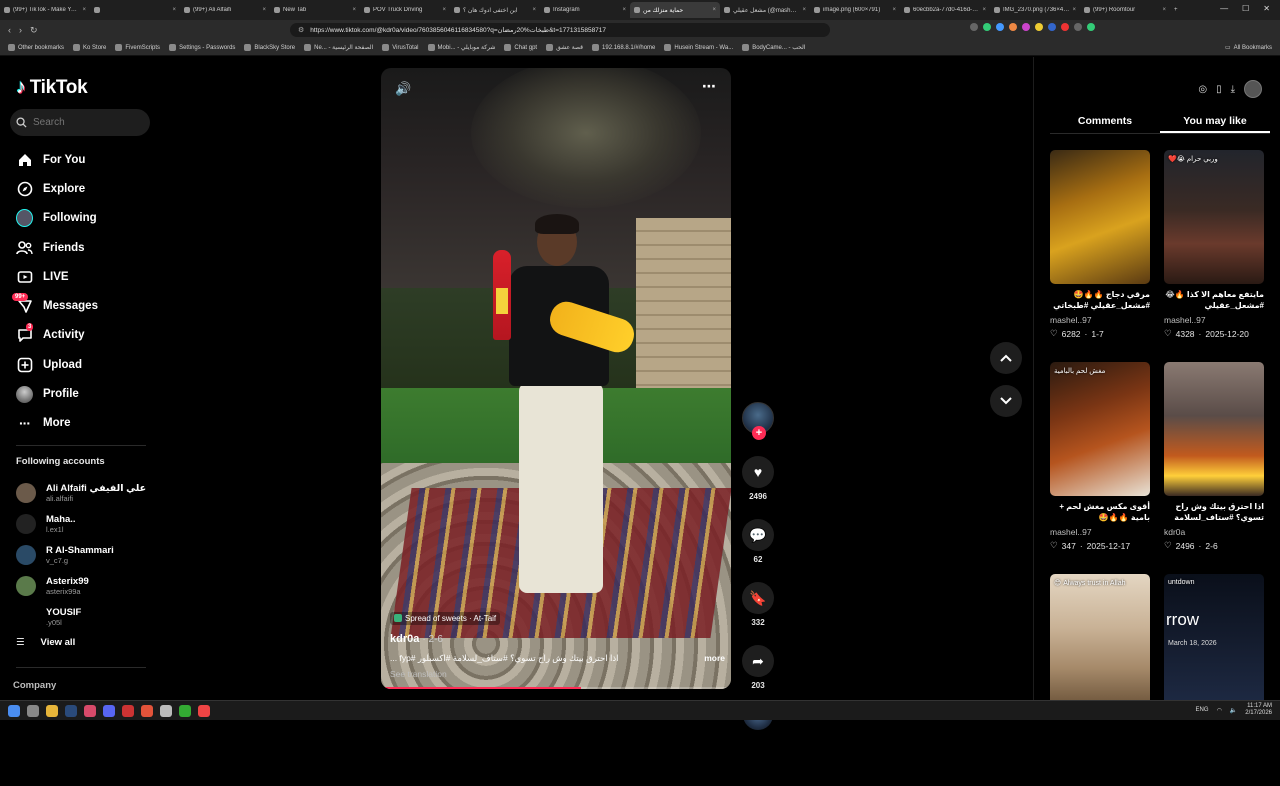 This screenshot has height=786, width=1280. Describe the element at coordinates (80, 122) in the screenshot. I see `search-bar` at that location.